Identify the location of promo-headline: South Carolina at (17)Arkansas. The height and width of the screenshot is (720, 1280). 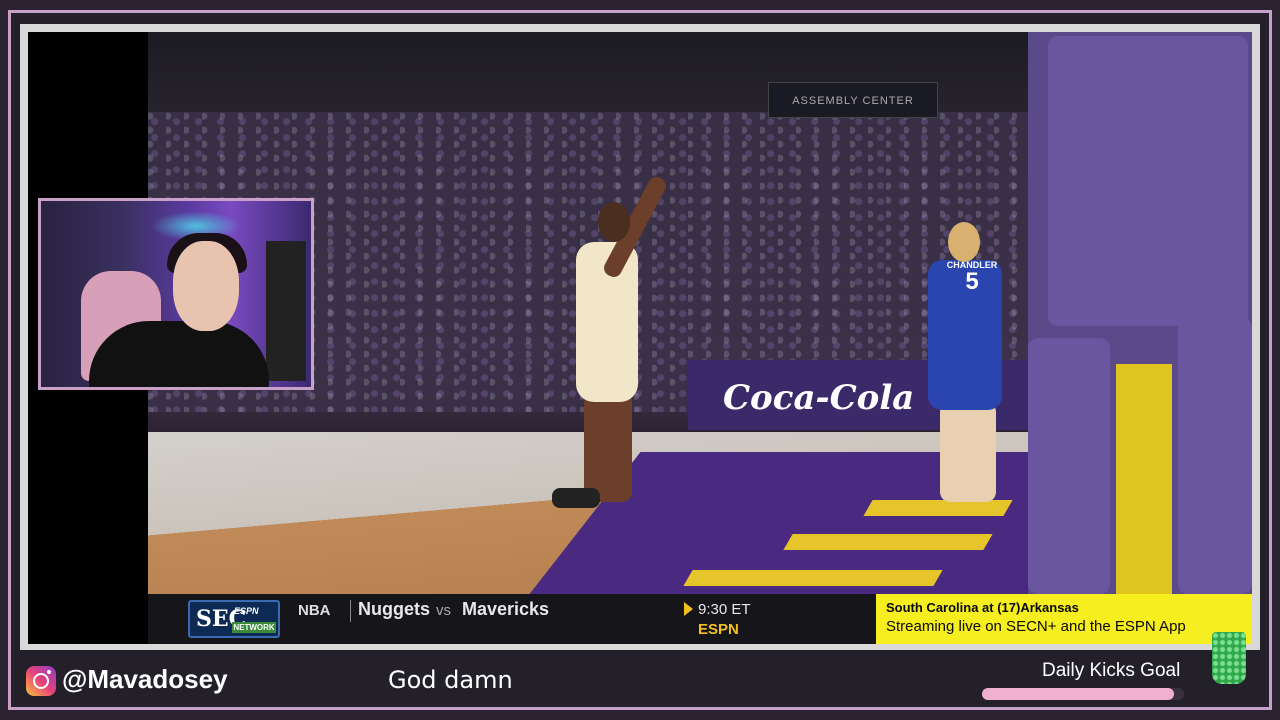
(982, 607).